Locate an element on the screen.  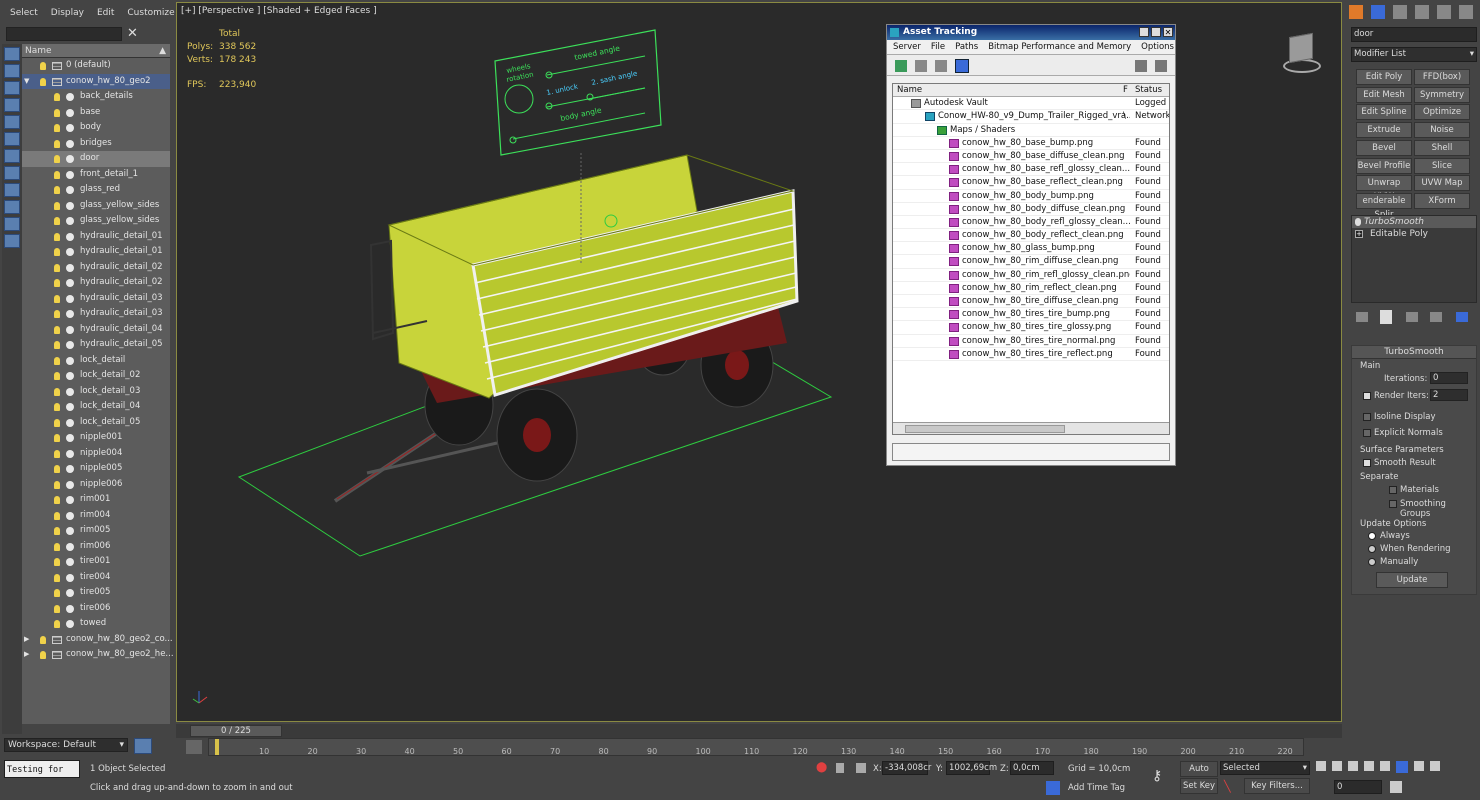
scene-item: tire006 is located at coordinates (96, 609).